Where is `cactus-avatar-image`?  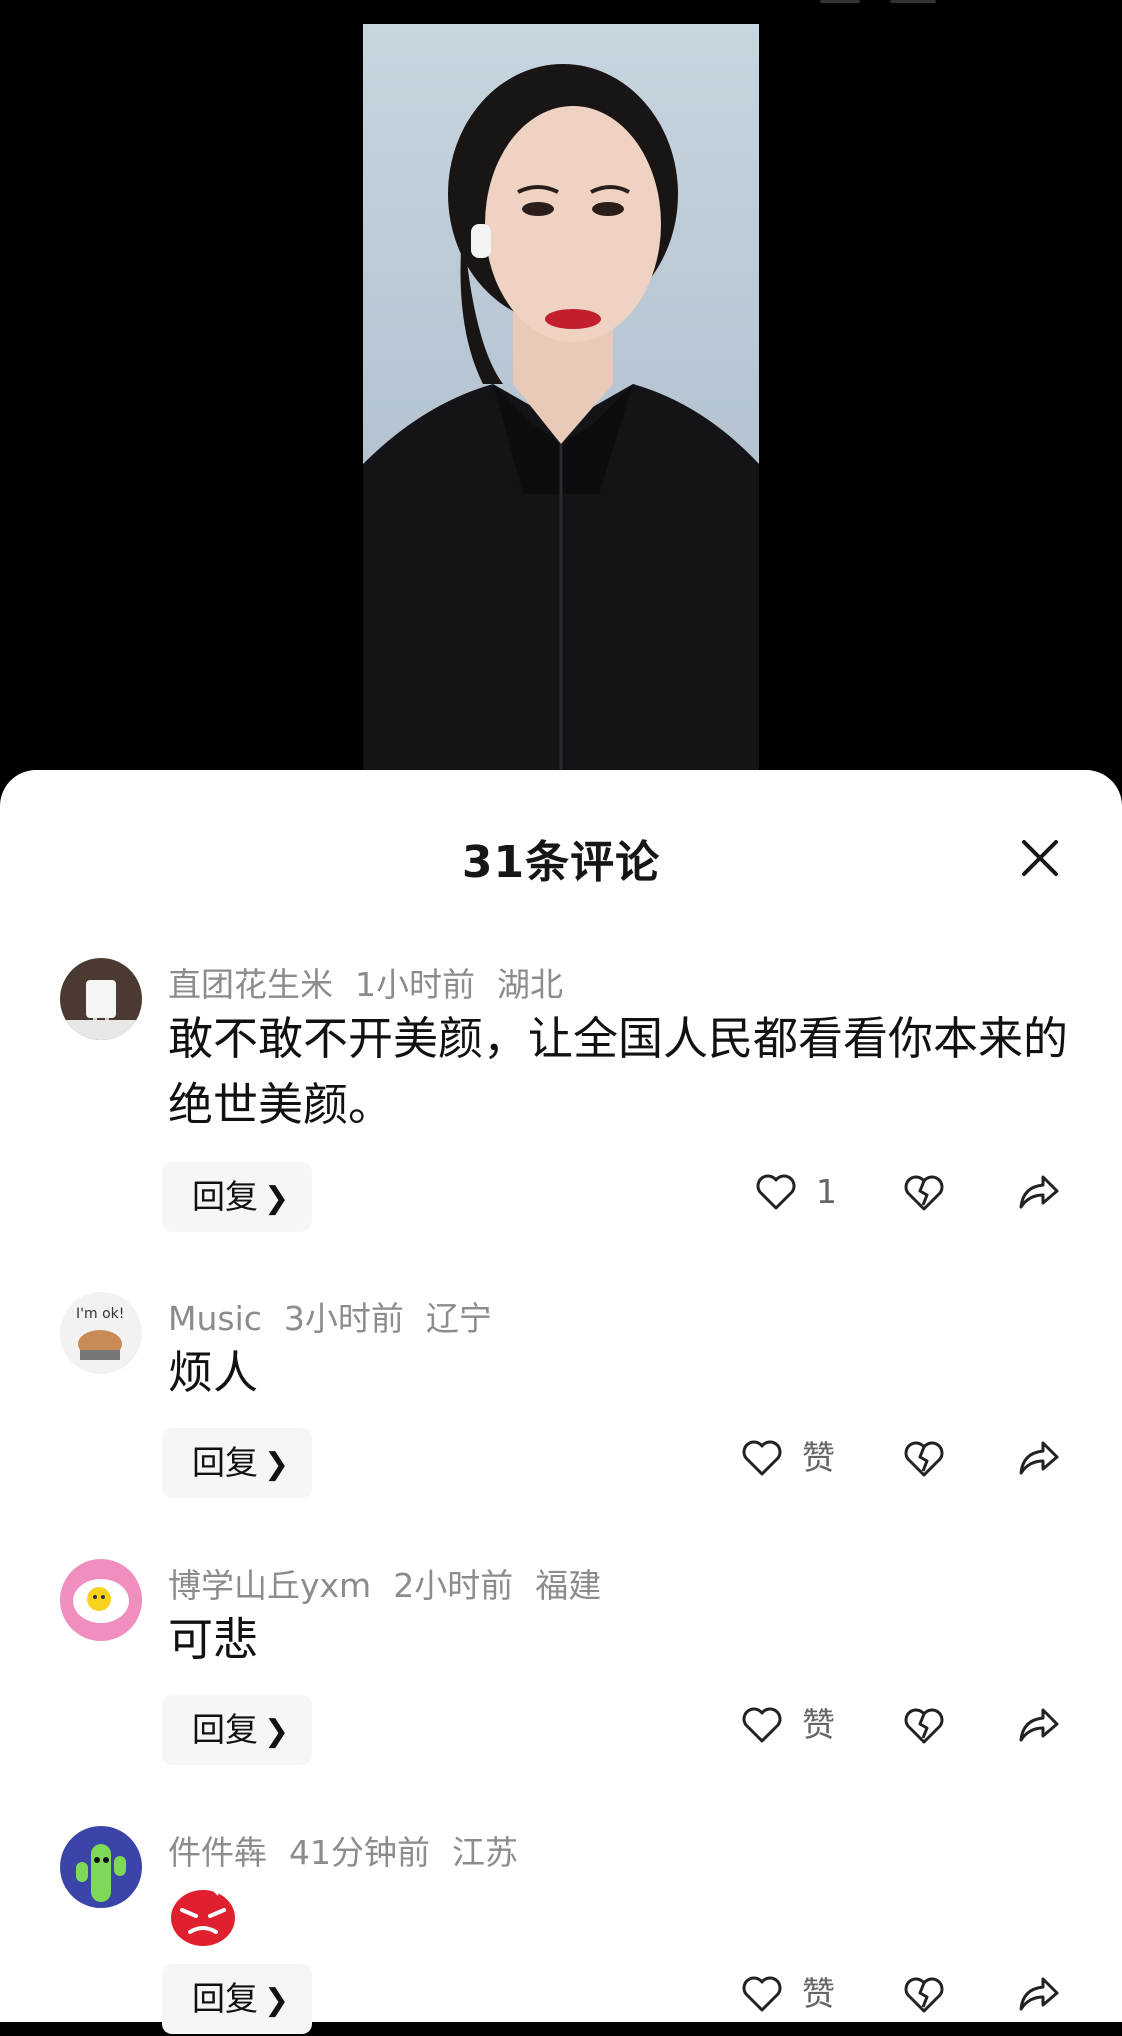
cactus-avatar-image is located at coordinates (101, 1867).